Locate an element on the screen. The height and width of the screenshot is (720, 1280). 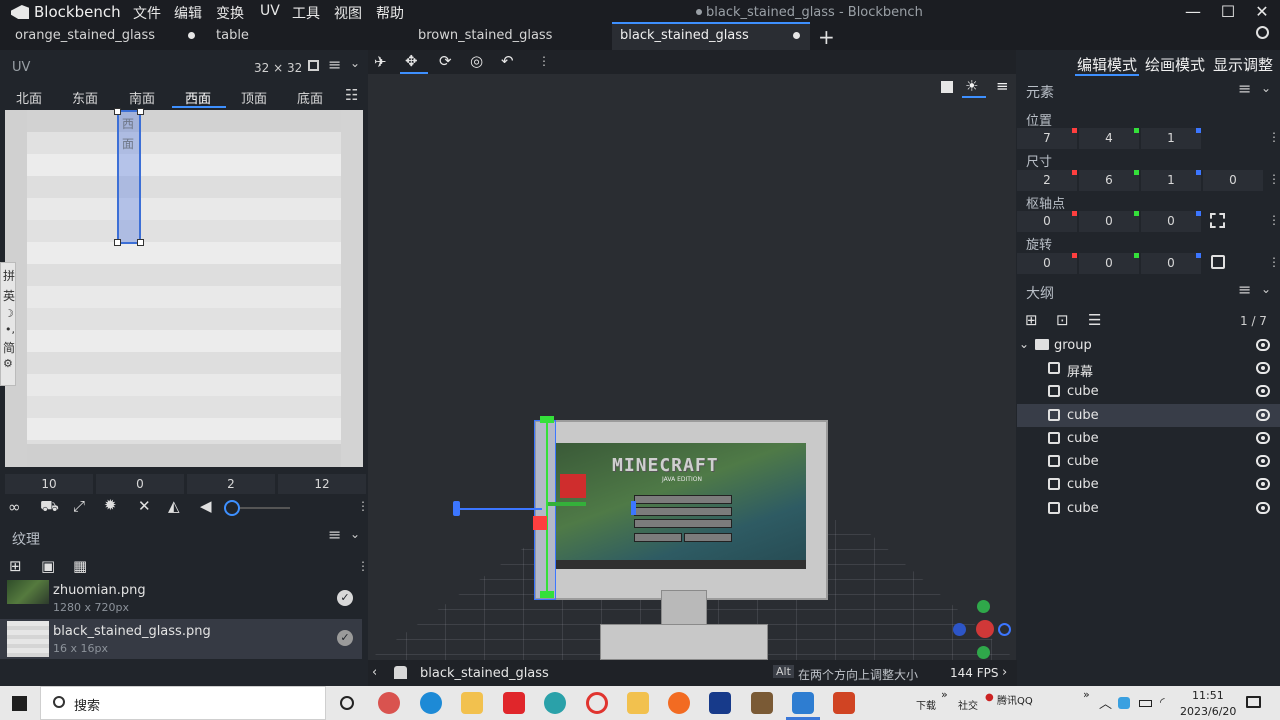
uv-y-field: 0 is located at coordinates (140, 484).